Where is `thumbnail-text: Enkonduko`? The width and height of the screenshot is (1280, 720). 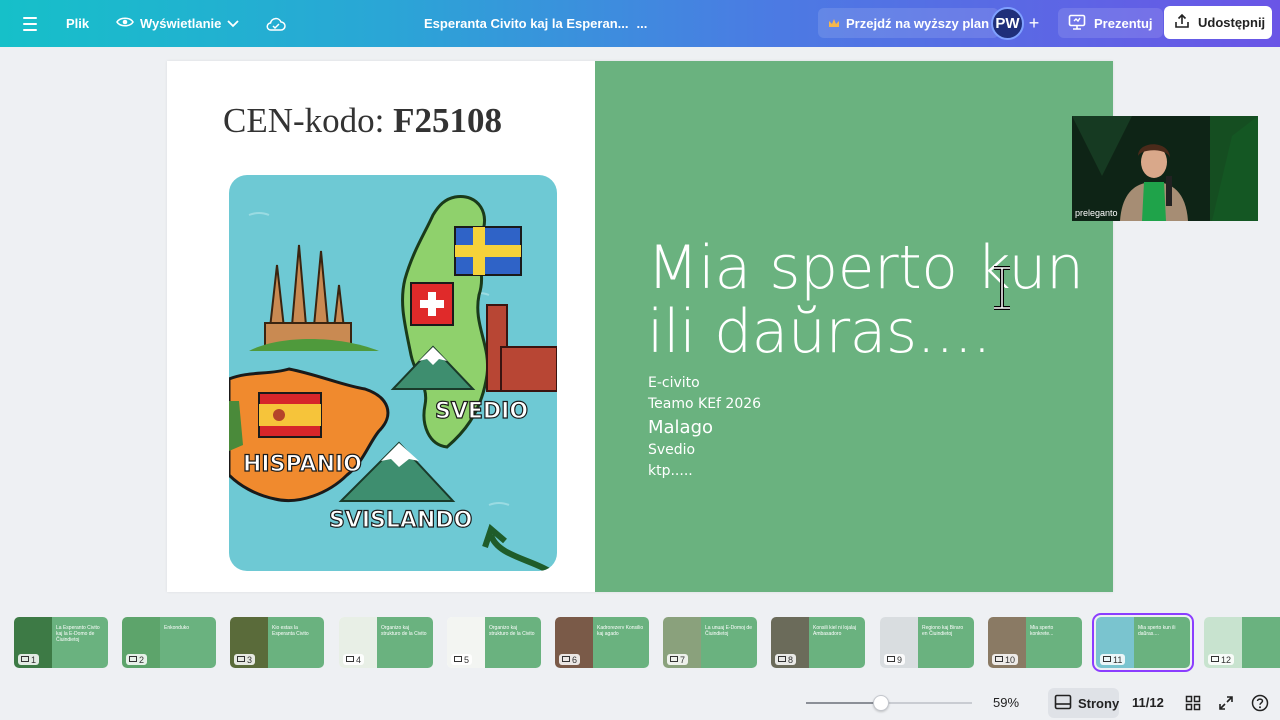 thumbnail-text: Enkonduko is located at coordinates (177, 628).